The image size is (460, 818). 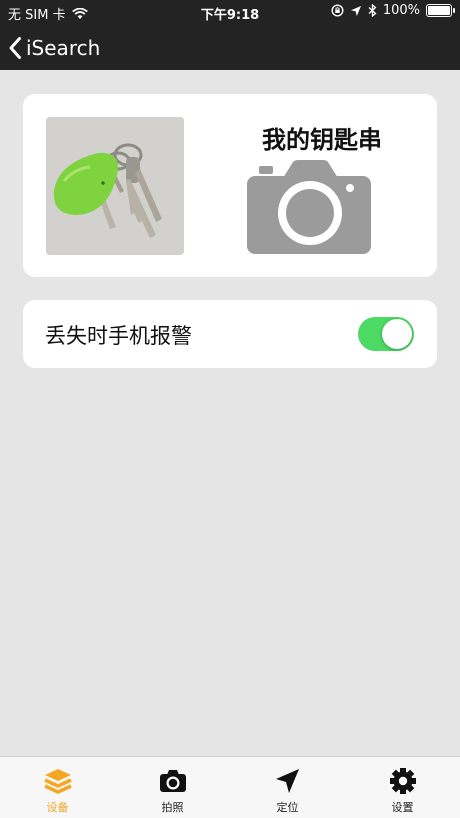 What do you see at coordinates (57, 807) in the screenshot?
I see `tab-label: 设备` at bounding box center [57, 807].